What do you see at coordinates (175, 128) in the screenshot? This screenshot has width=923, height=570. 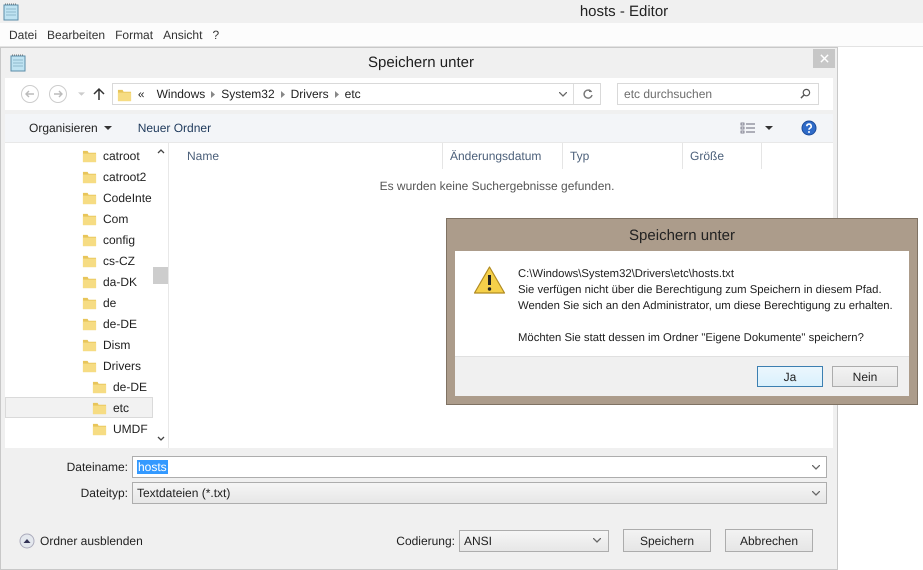 I see `new-folder-button: Neuer Ordner` at bounding box center [175, 128].